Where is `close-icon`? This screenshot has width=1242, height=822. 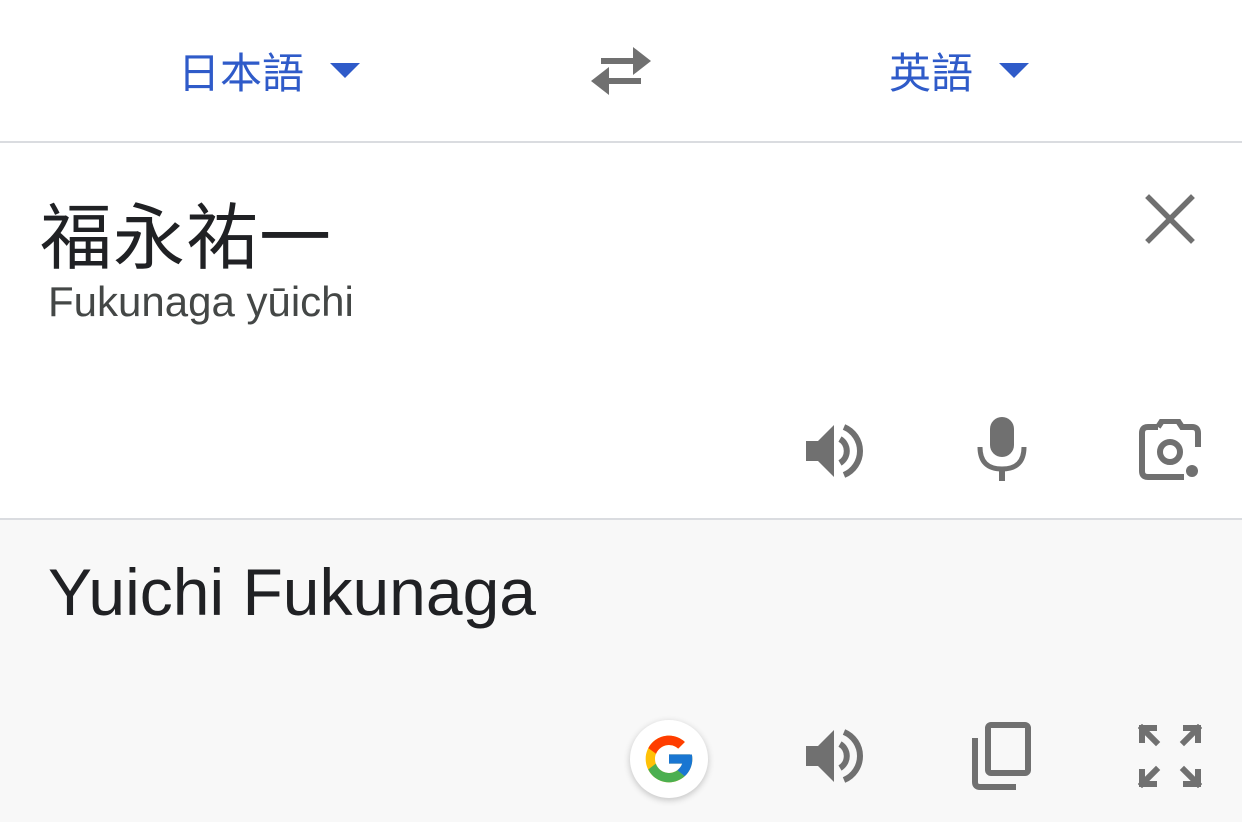 close-icon is located at coordinates (1170, 219).